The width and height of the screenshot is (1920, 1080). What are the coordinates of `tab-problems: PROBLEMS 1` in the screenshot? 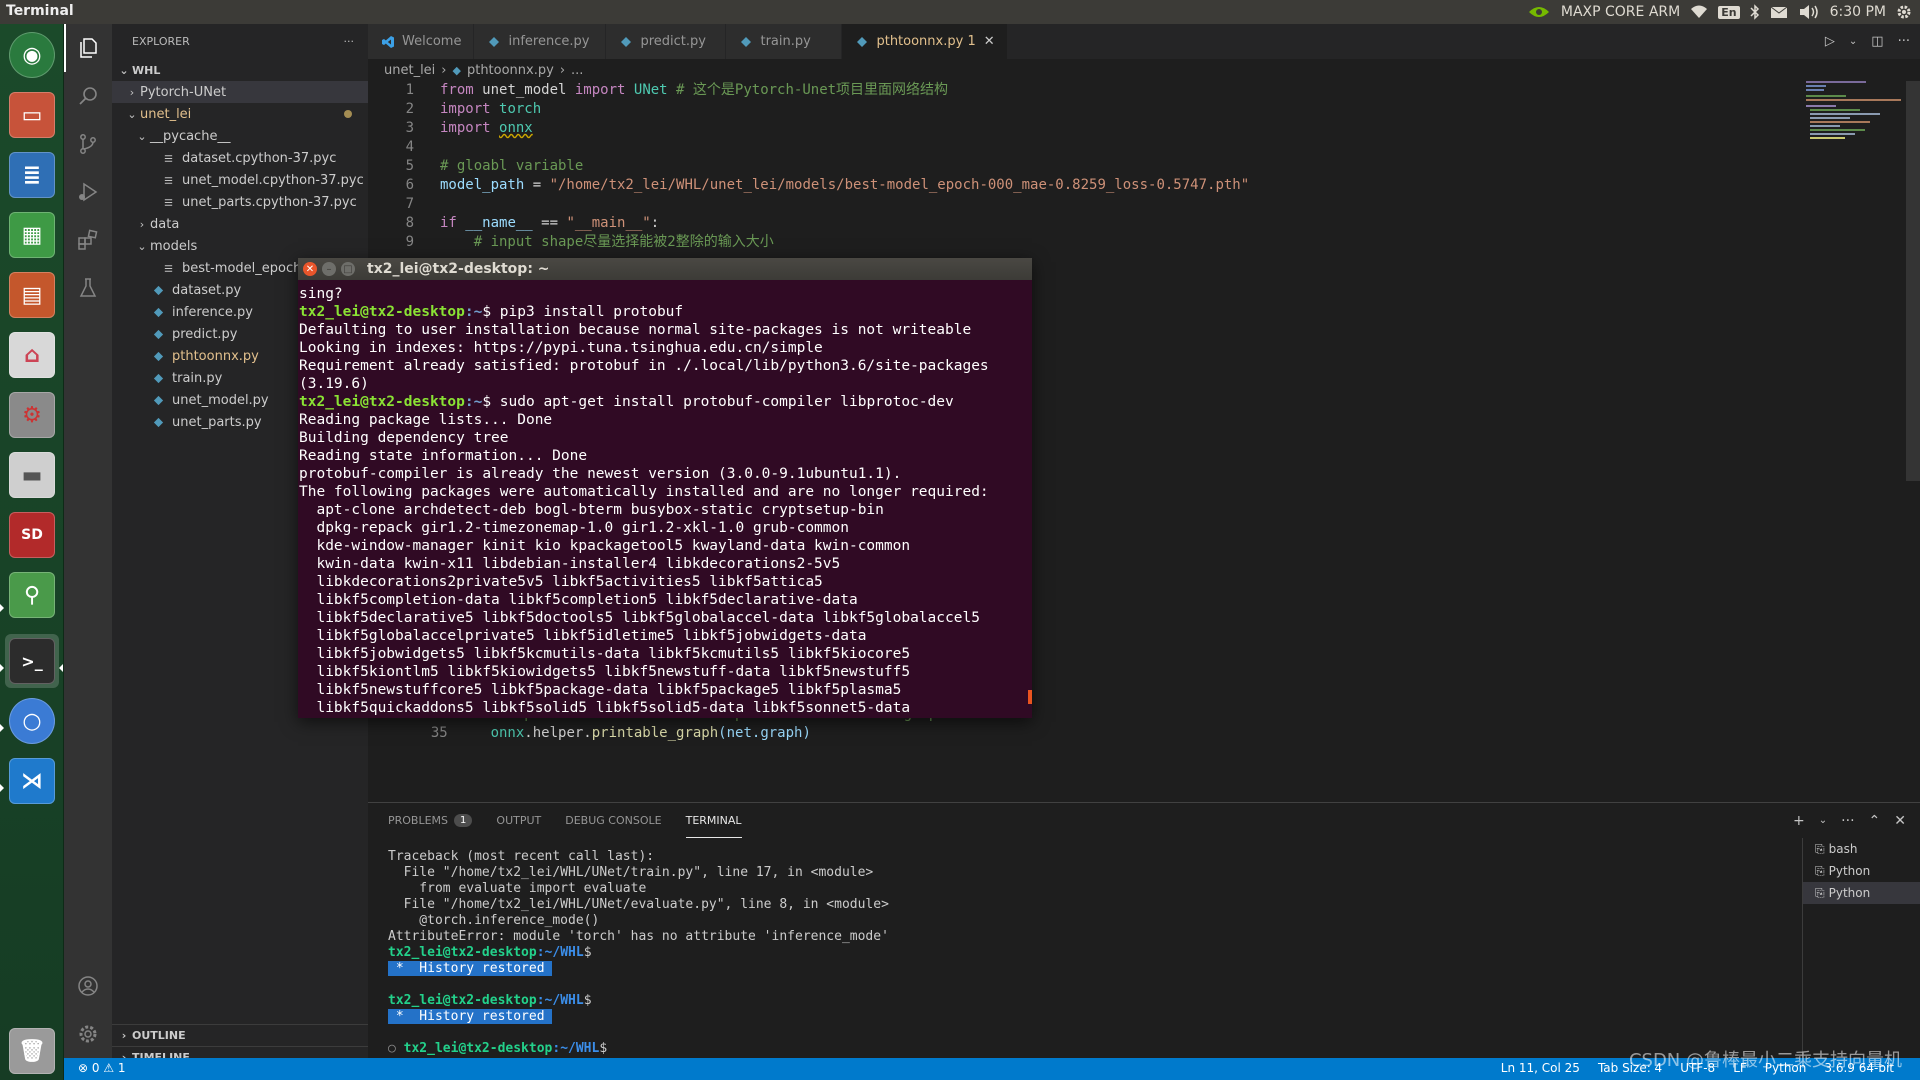 It's located at (430, 820).